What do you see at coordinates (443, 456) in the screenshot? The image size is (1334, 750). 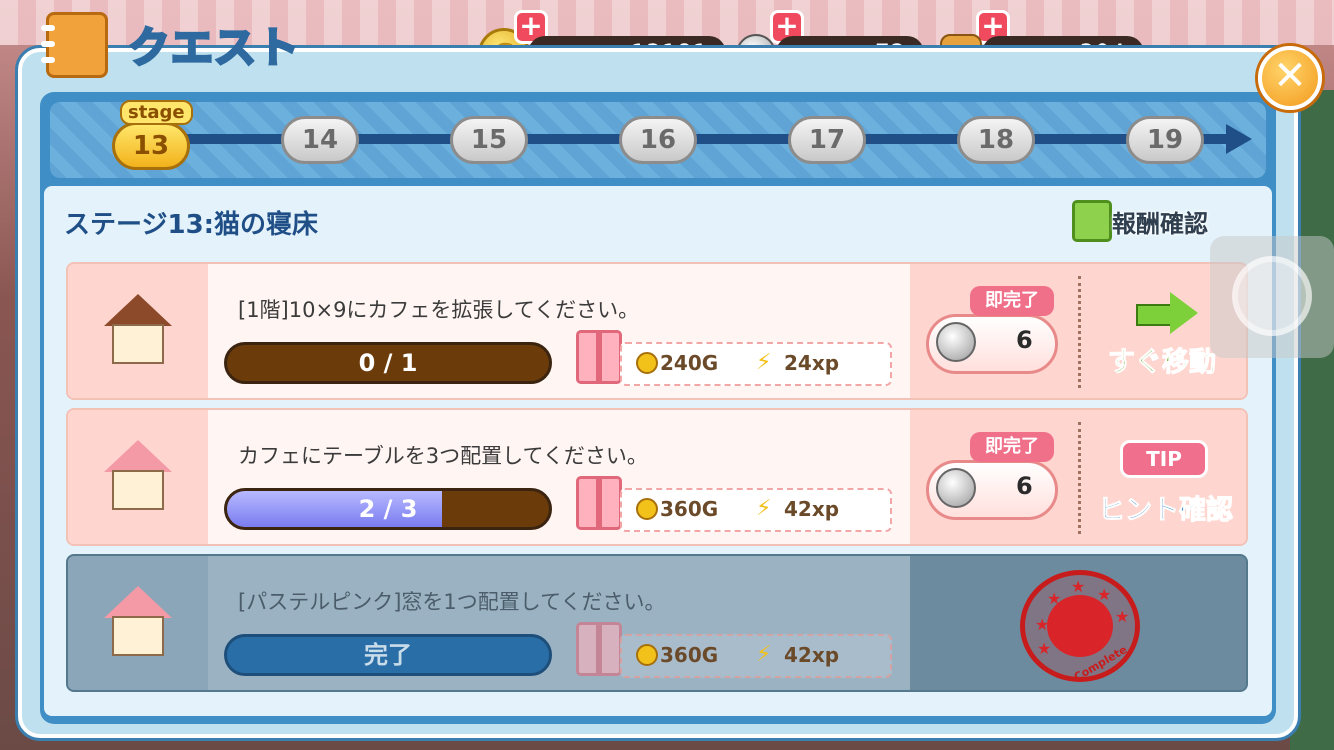 I see `quest-title: カフェにテーブルを3つ配置してください。` at bounding box center [443, 456].